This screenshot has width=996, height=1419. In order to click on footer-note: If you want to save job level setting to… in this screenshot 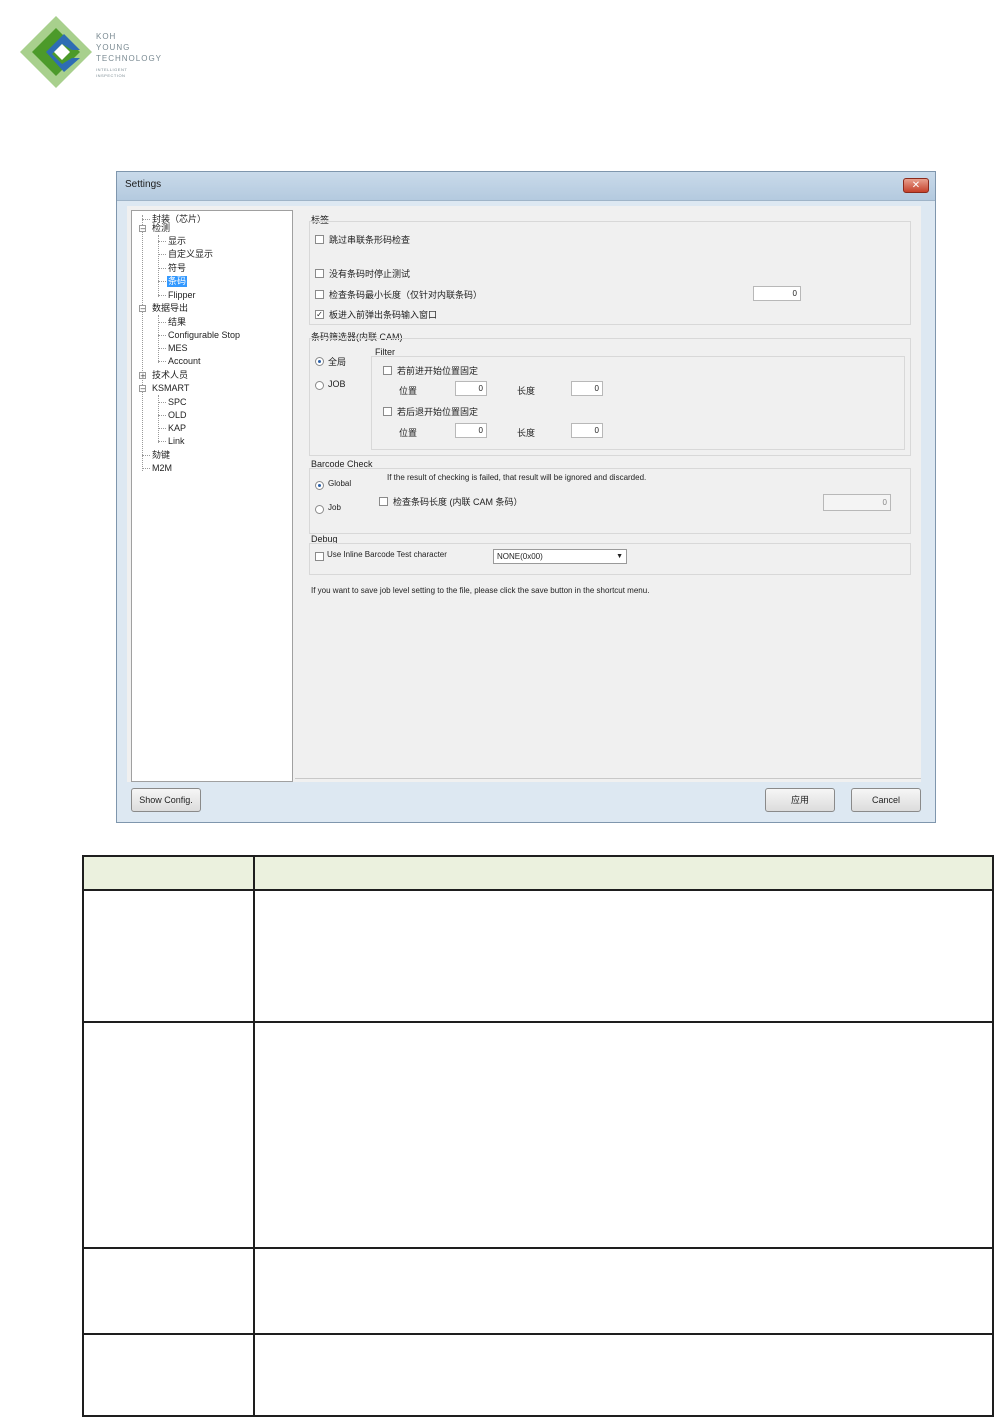, I will do `click(480, 590)`.